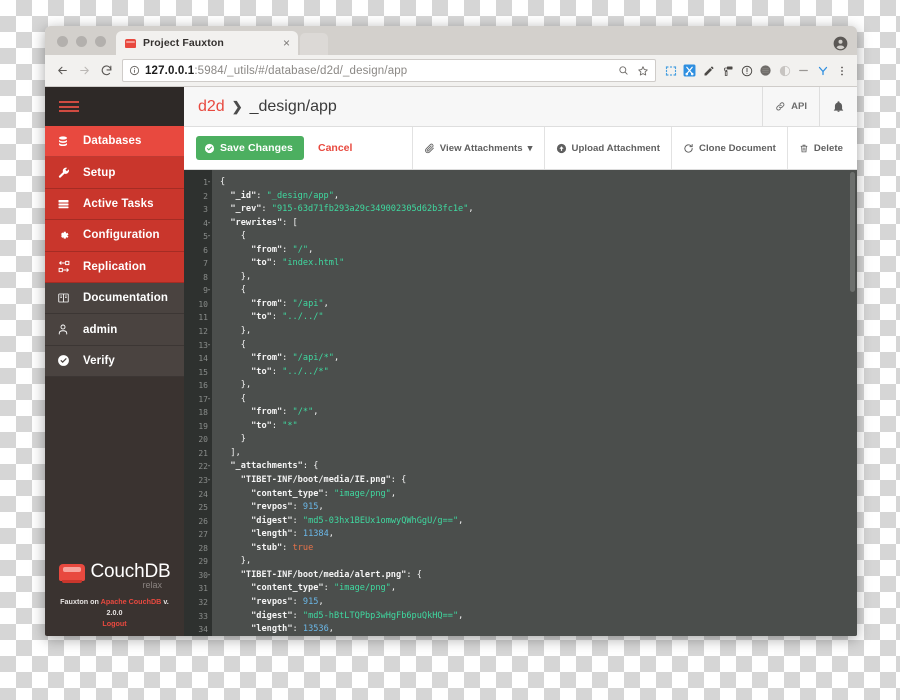 This screenshot has width=900, height=700. What do you see at coordinates (66, 329) in the screenshot?
I see `user-icon` at bounding box center [66, 329].